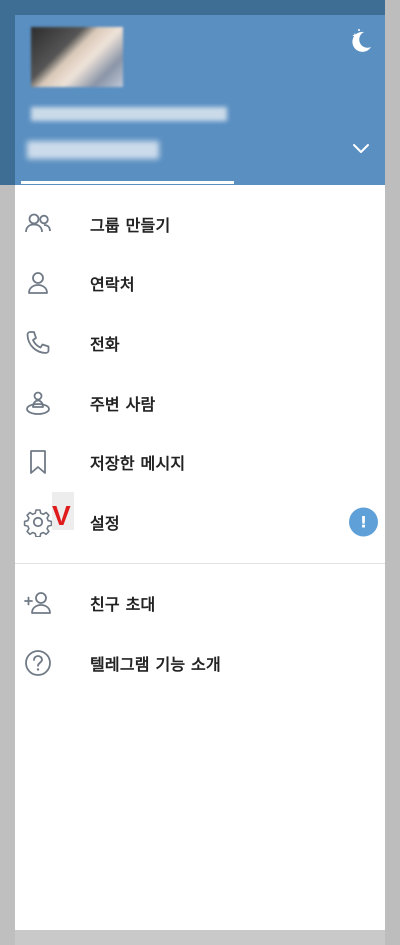 The image size is (400, 945). Describe the element at coordinates (127, 182) in the screenshot. I see `header-underline` at that location.